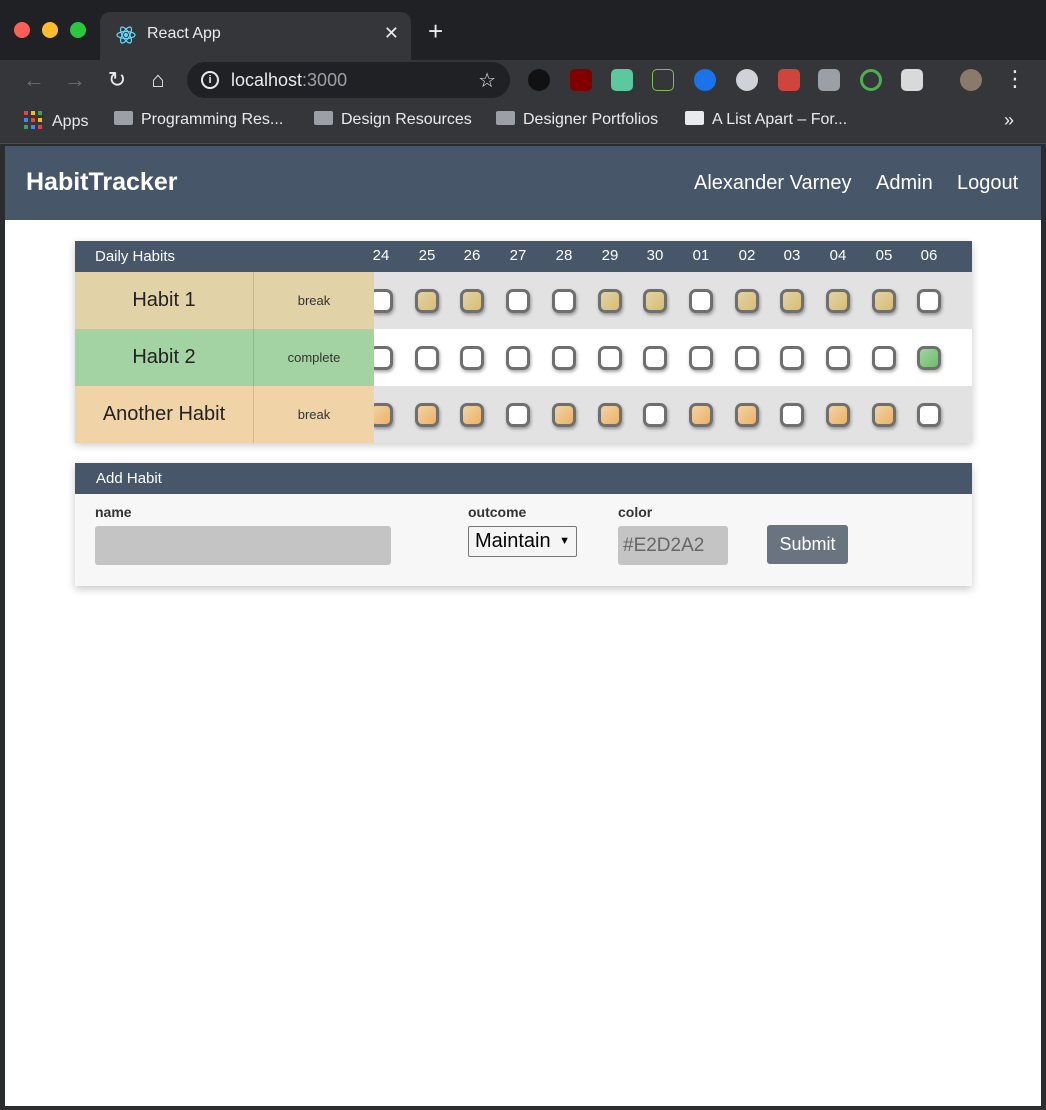 Image resolution: width=1046 pixels, height=1110 pixels. Describe the element at coordinates (33, 120) in the screenshot. I see `apps-grid-icon` at that location.